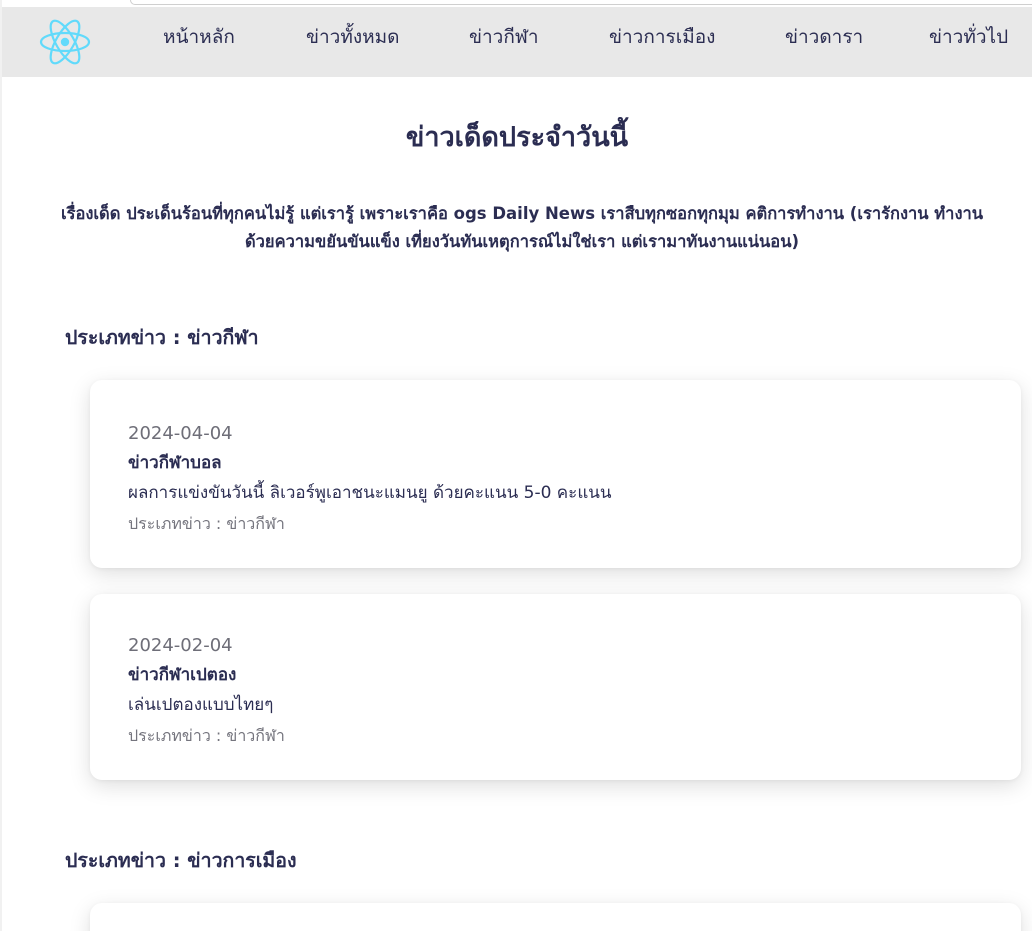 The height and width of the screenshot is (931, 1032). What do you see at coordinates (504, 37) in the screenshot?
I see `nav-sports-news-link: ข่าวกีฬา` at bounding box center [504, 37].